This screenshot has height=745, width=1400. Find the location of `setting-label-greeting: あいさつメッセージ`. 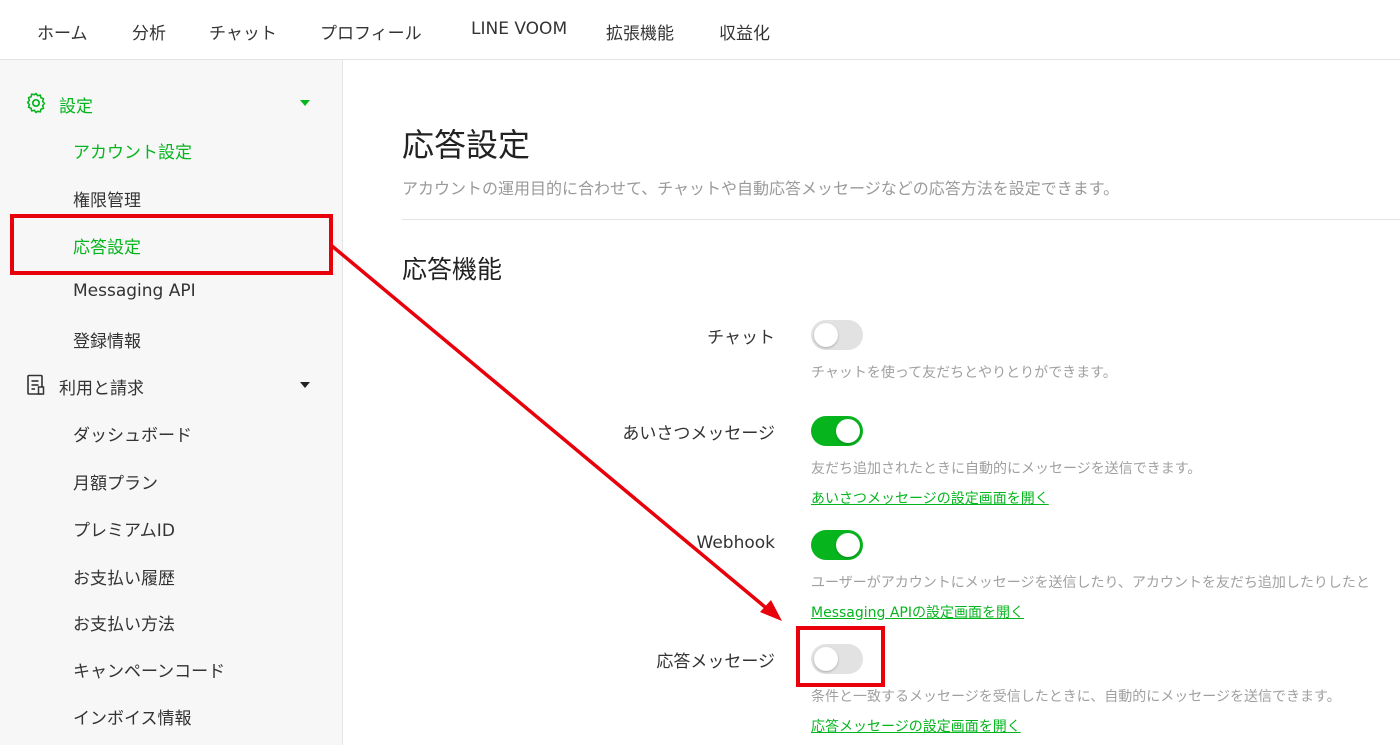

setting-label-greeting: あいさつメッセージ is located at coordinates (698, 434).